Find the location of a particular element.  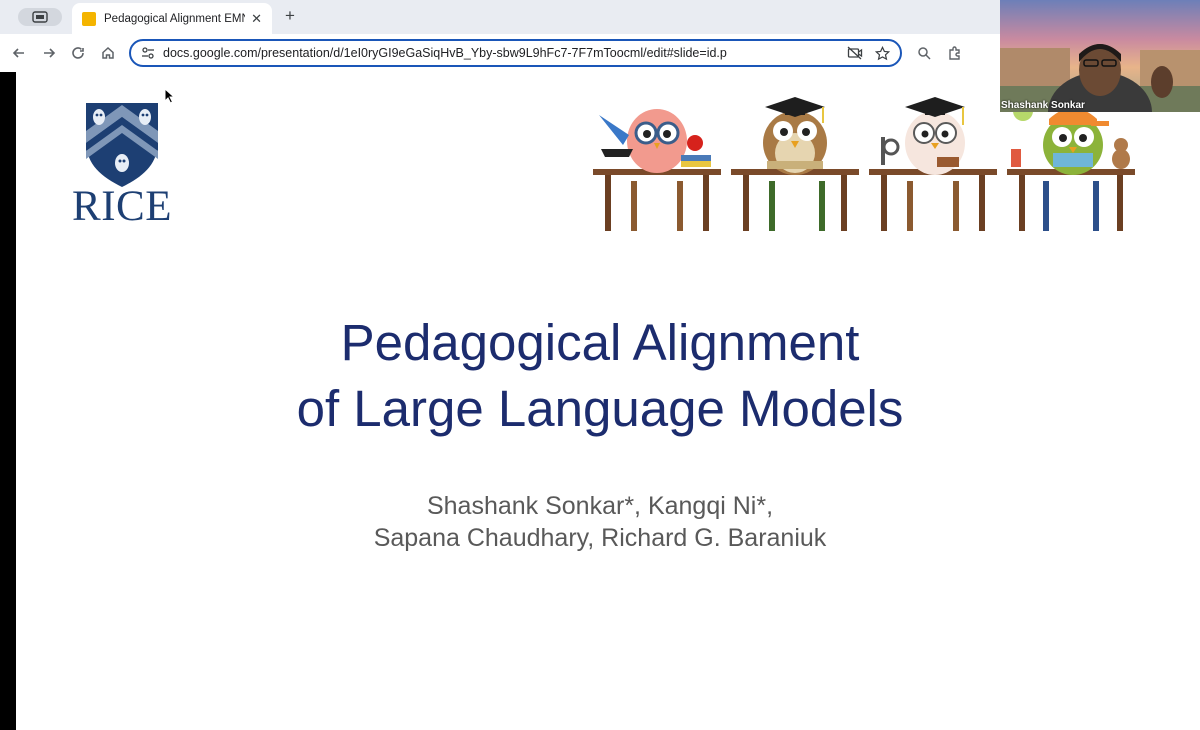

star-icon is located at coordinates (882, 52).